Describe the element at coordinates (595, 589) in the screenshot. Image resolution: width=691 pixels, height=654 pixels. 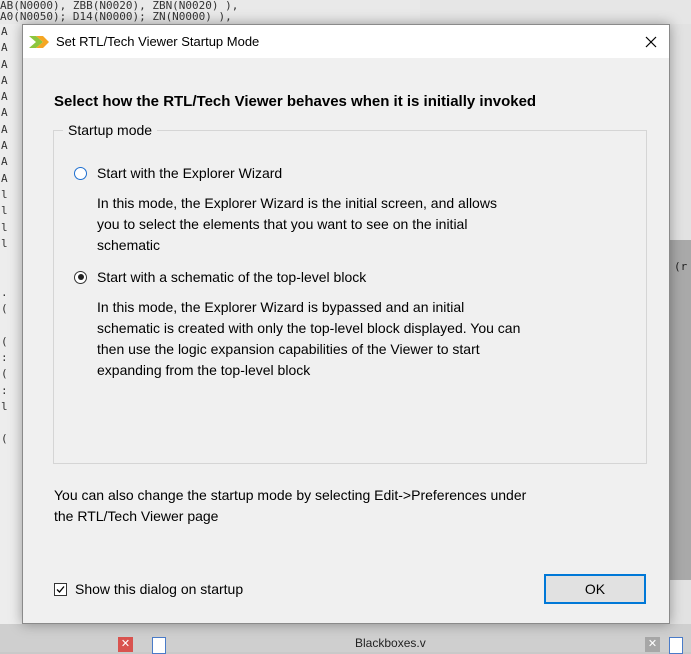
I see `ok-button: OK` at that location.